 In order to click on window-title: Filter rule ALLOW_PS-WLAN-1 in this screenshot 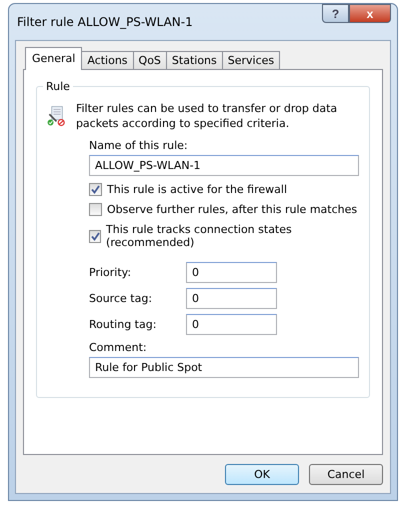, I will do `click(105, 22)`.